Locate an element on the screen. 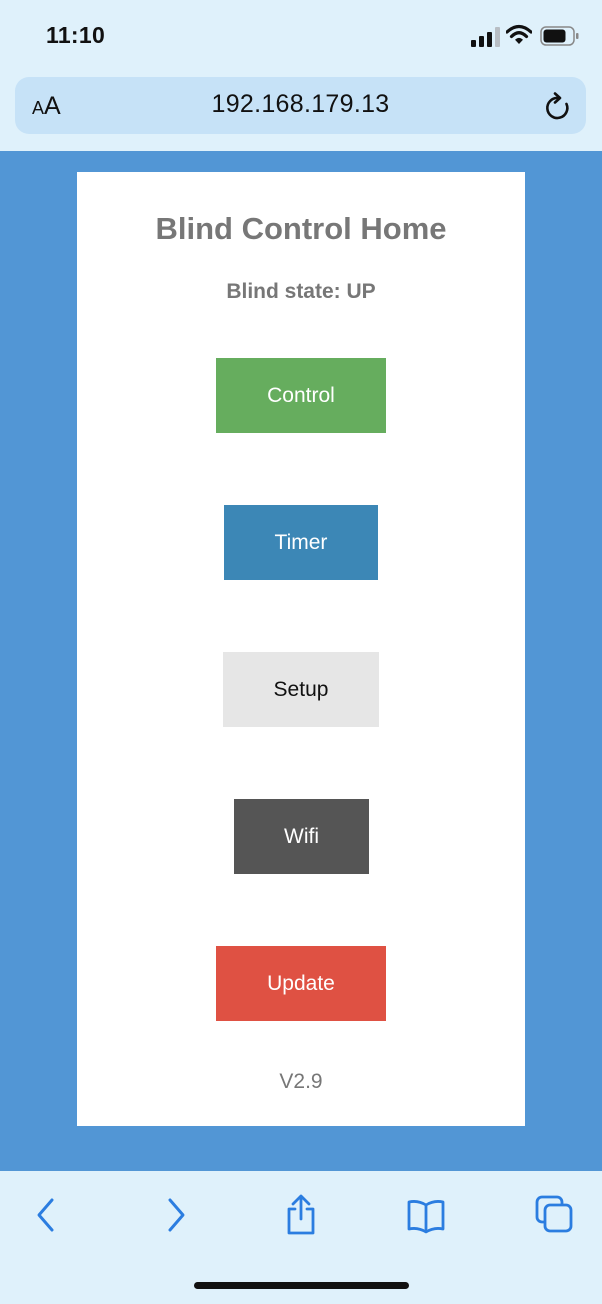  page-title: Blind Control Home is located at coordinates (301, 228).